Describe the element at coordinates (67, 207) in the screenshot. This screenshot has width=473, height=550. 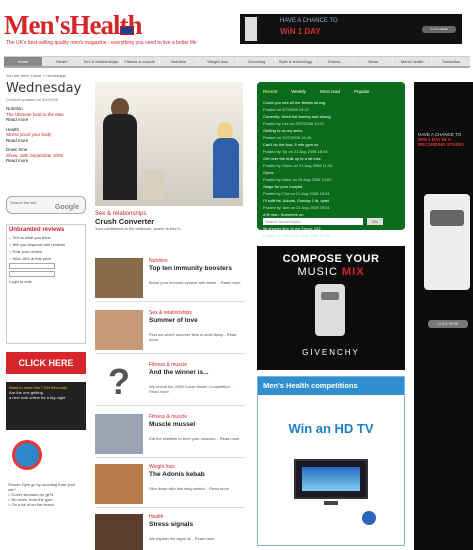
I see `google-search-button: Google` at that location.